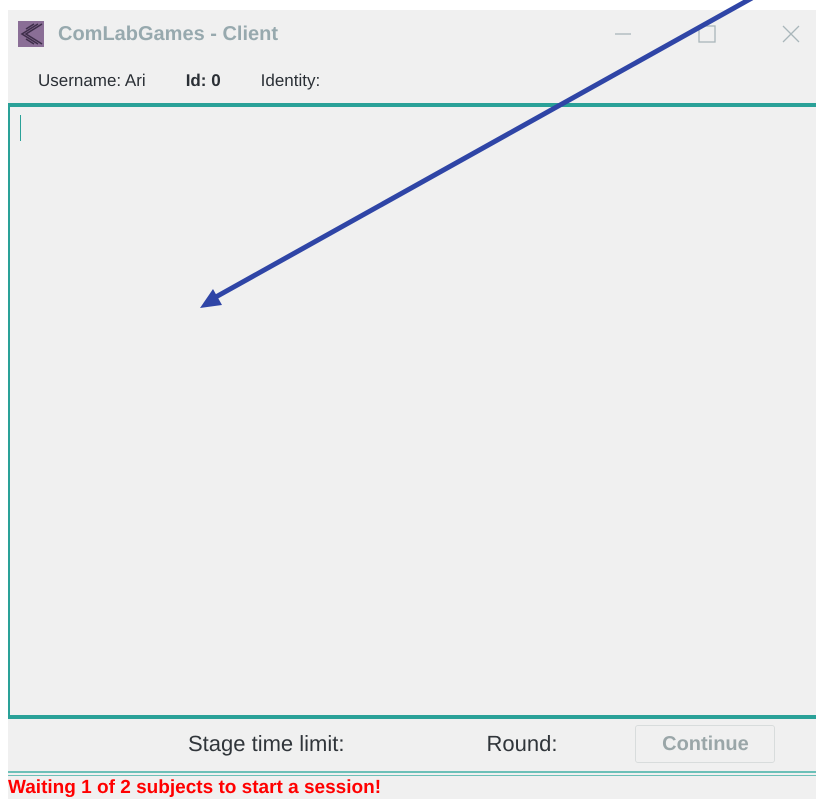  I want to click on maximize-icon, so click(707, 34).